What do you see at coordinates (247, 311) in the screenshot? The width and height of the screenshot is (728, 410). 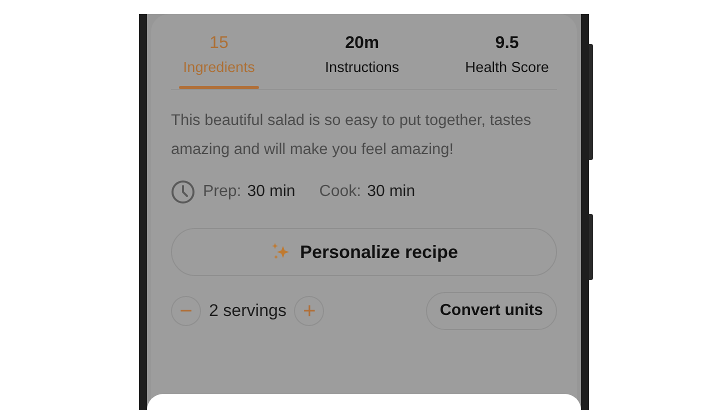 I see `servings-count: 2 servings` at bounding box center [247, 311].